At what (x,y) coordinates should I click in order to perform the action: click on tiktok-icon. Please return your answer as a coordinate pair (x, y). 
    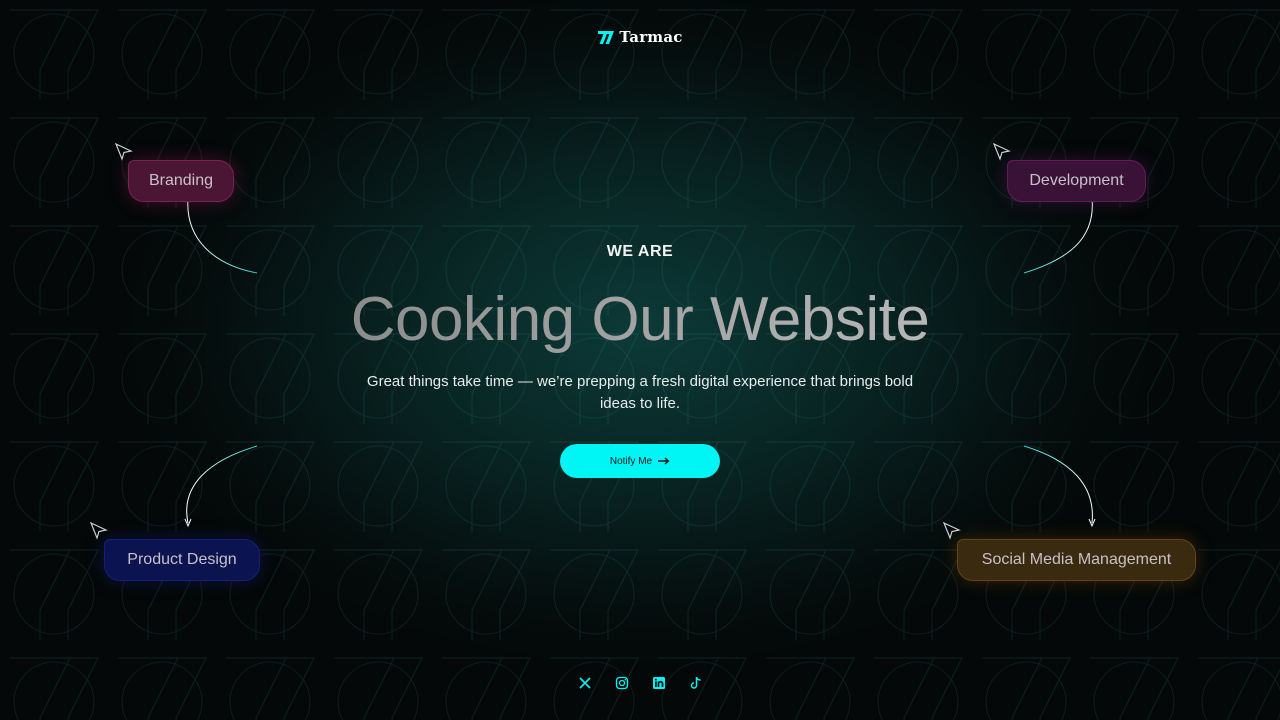
    Looking at the image, I should click on (696, 683).